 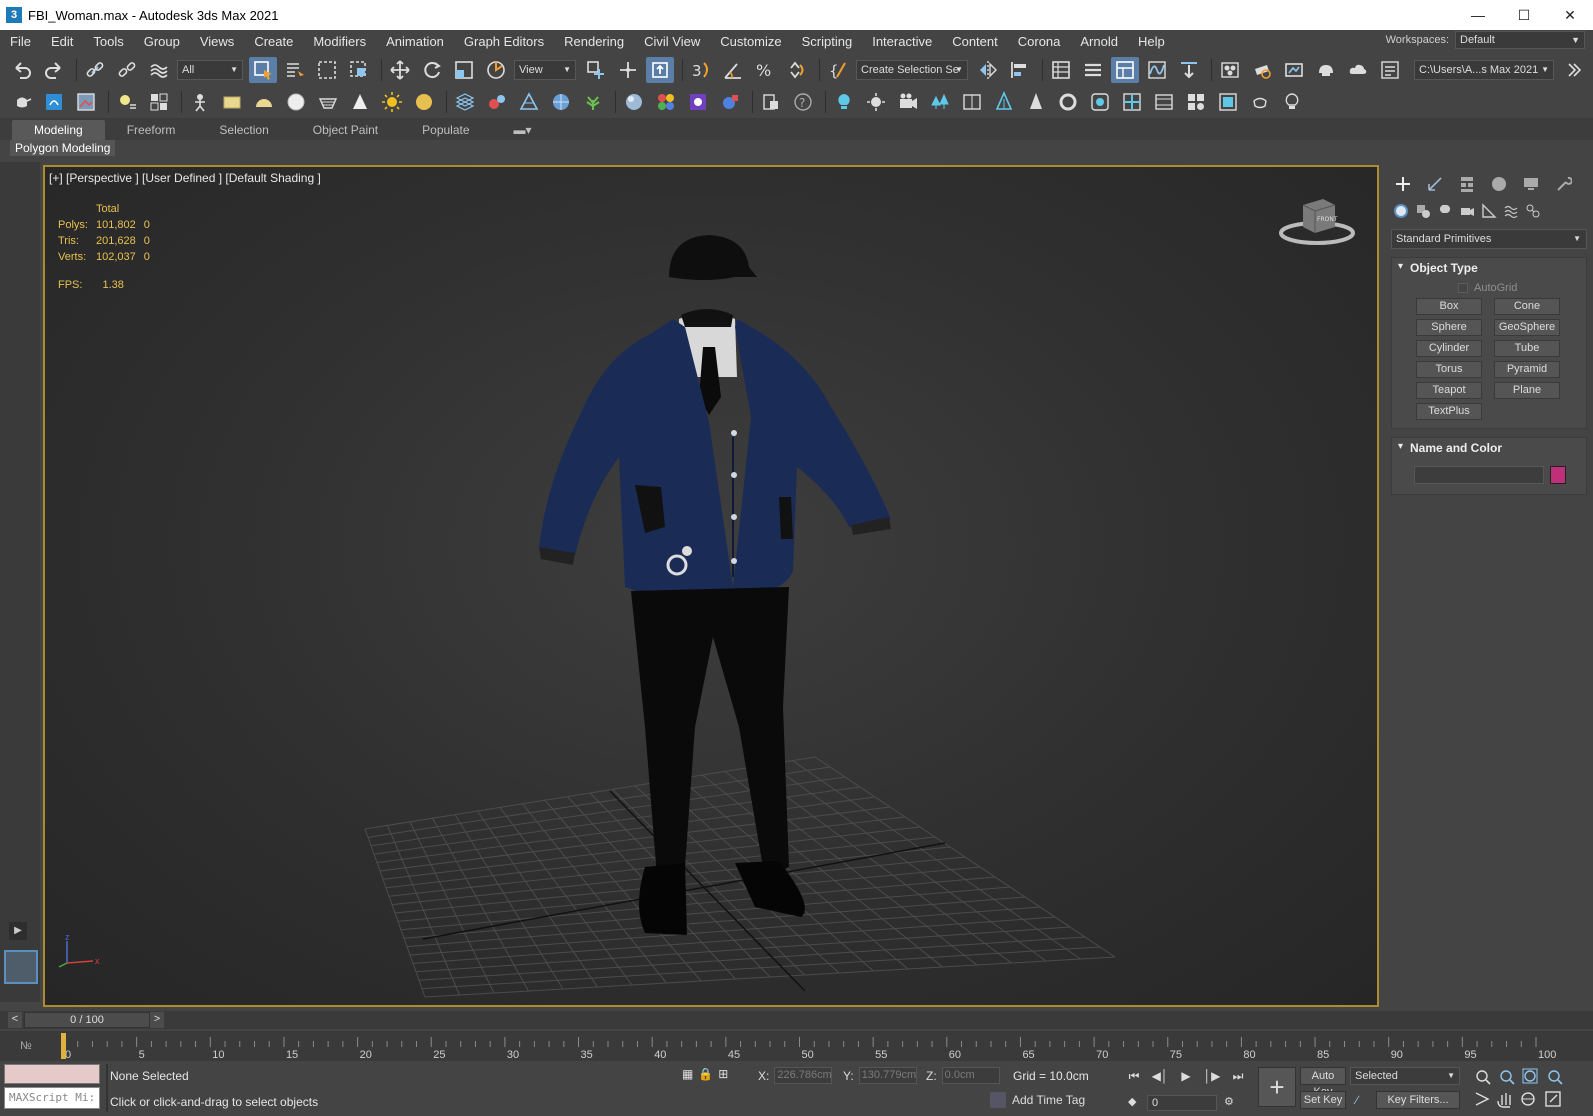 I want to click on hierarchy-tab-icon, so click(x=1467, y=184).